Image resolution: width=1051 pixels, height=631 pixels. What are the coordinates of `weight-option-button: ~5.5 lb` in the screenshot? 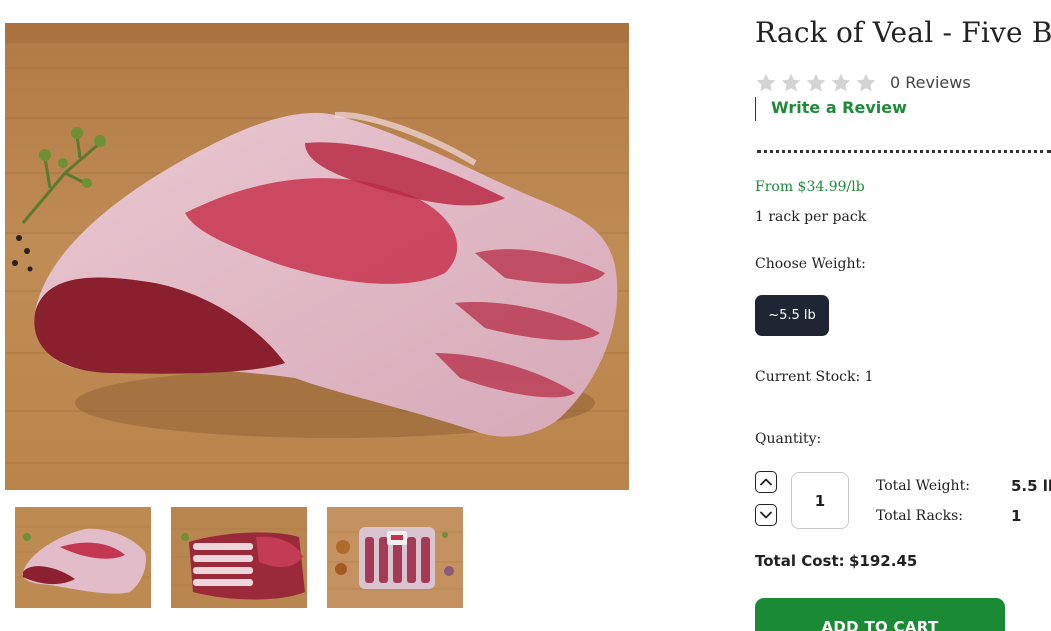 It's located at (792, 315).